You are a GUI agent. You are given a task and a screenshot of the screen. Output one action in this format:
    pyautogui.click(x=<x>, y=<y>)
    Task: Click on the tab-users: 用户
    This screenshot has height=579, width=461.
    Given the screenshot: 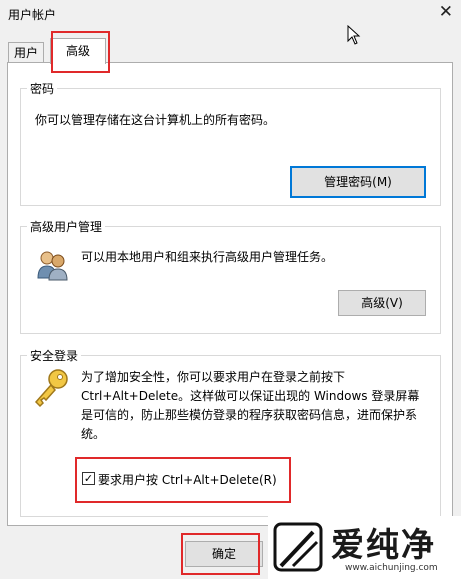 What is the action you would take?
    pyautogui.click(x=26, y=52)
    